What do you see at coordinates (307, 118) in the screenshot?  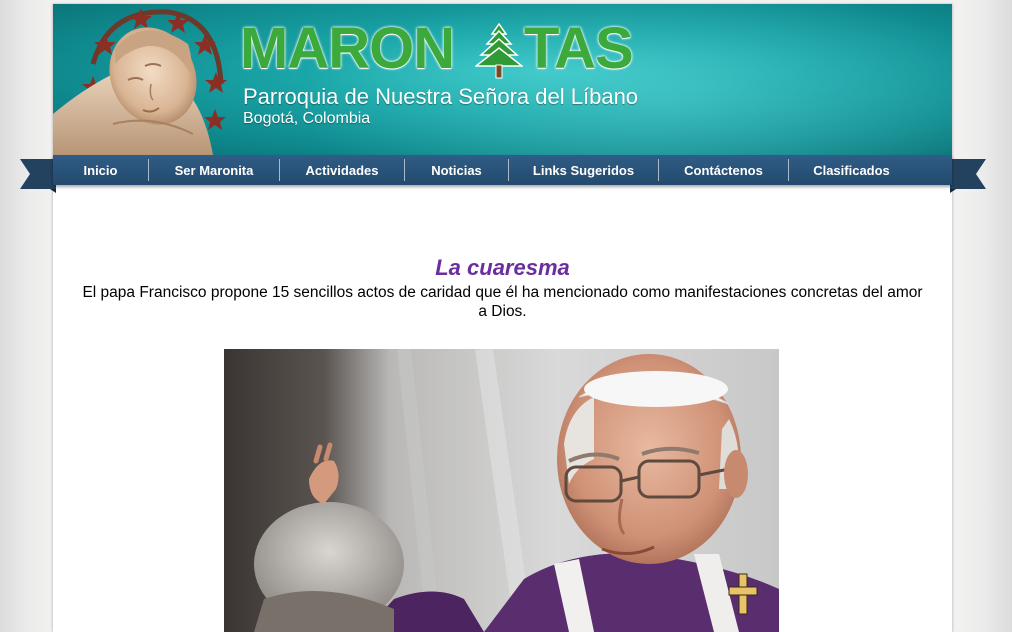 I see `parish-location: Bogotá, Colombia` at bounding box center [307, 118].